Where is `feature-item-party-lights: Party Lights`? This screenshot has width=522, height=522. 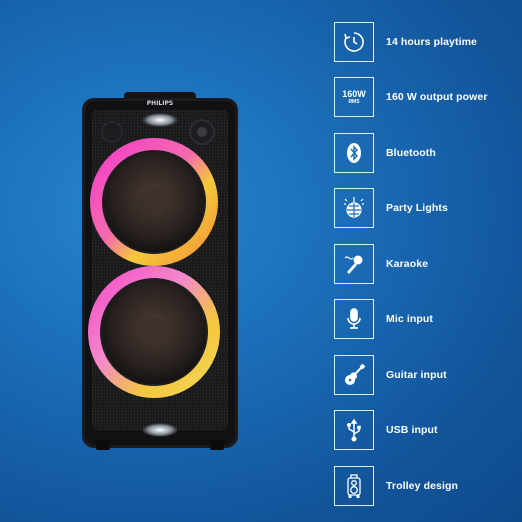
feature-item-party-lights: Party Lights is located at coordinates (428, 208).